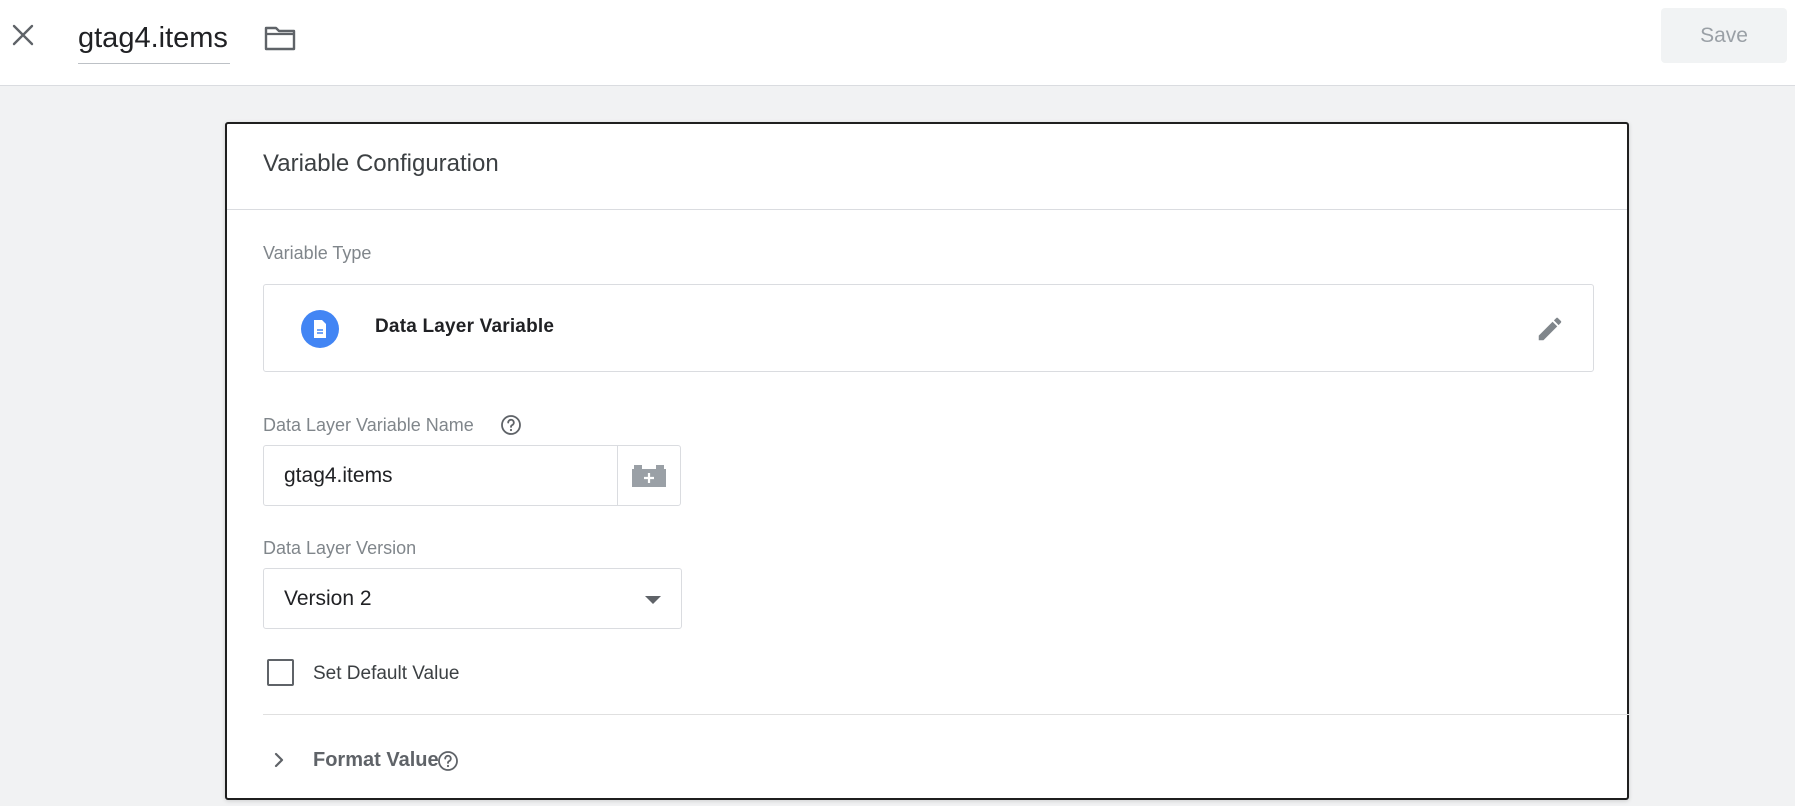 The width and height of the screenshot is (1795, 806). Describe the element at coordinates (376, 760) in the screenshot. I see `format-value-label: Format Value` at that location.